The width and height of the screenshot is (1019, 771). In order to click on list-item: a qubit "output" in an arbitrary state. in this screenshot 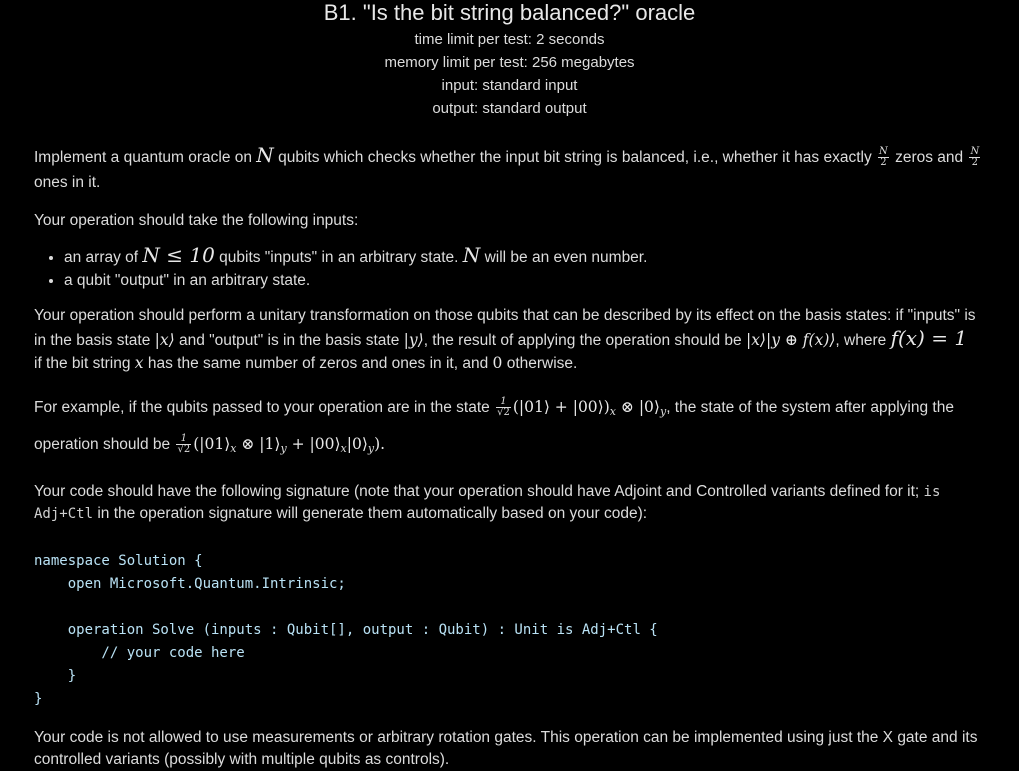, I will do `click(534, 280)`.